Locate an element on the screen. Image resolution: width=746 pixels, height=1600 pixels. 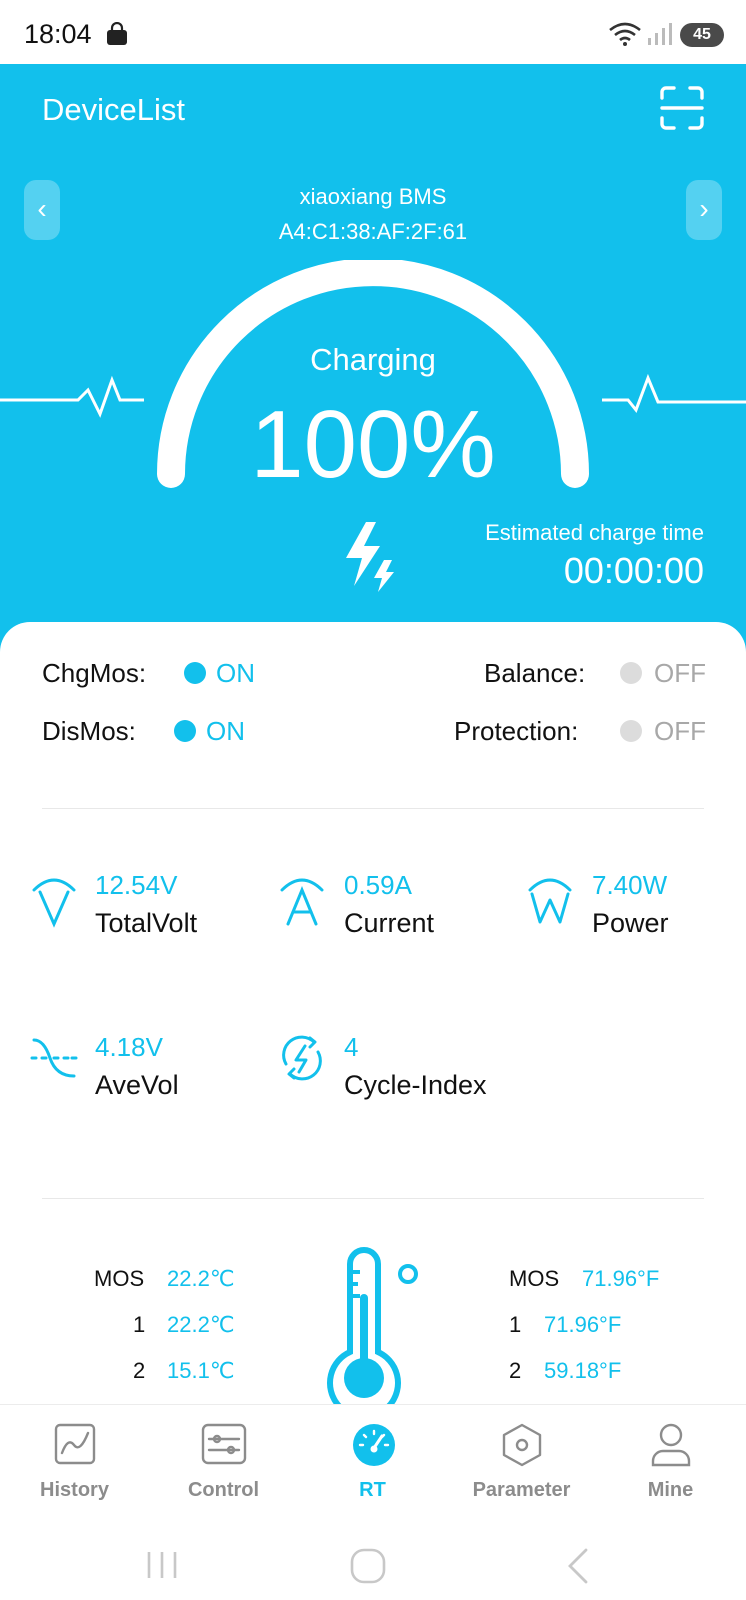
total-volt-value: 12.54V is located at coordinates (136, 885).